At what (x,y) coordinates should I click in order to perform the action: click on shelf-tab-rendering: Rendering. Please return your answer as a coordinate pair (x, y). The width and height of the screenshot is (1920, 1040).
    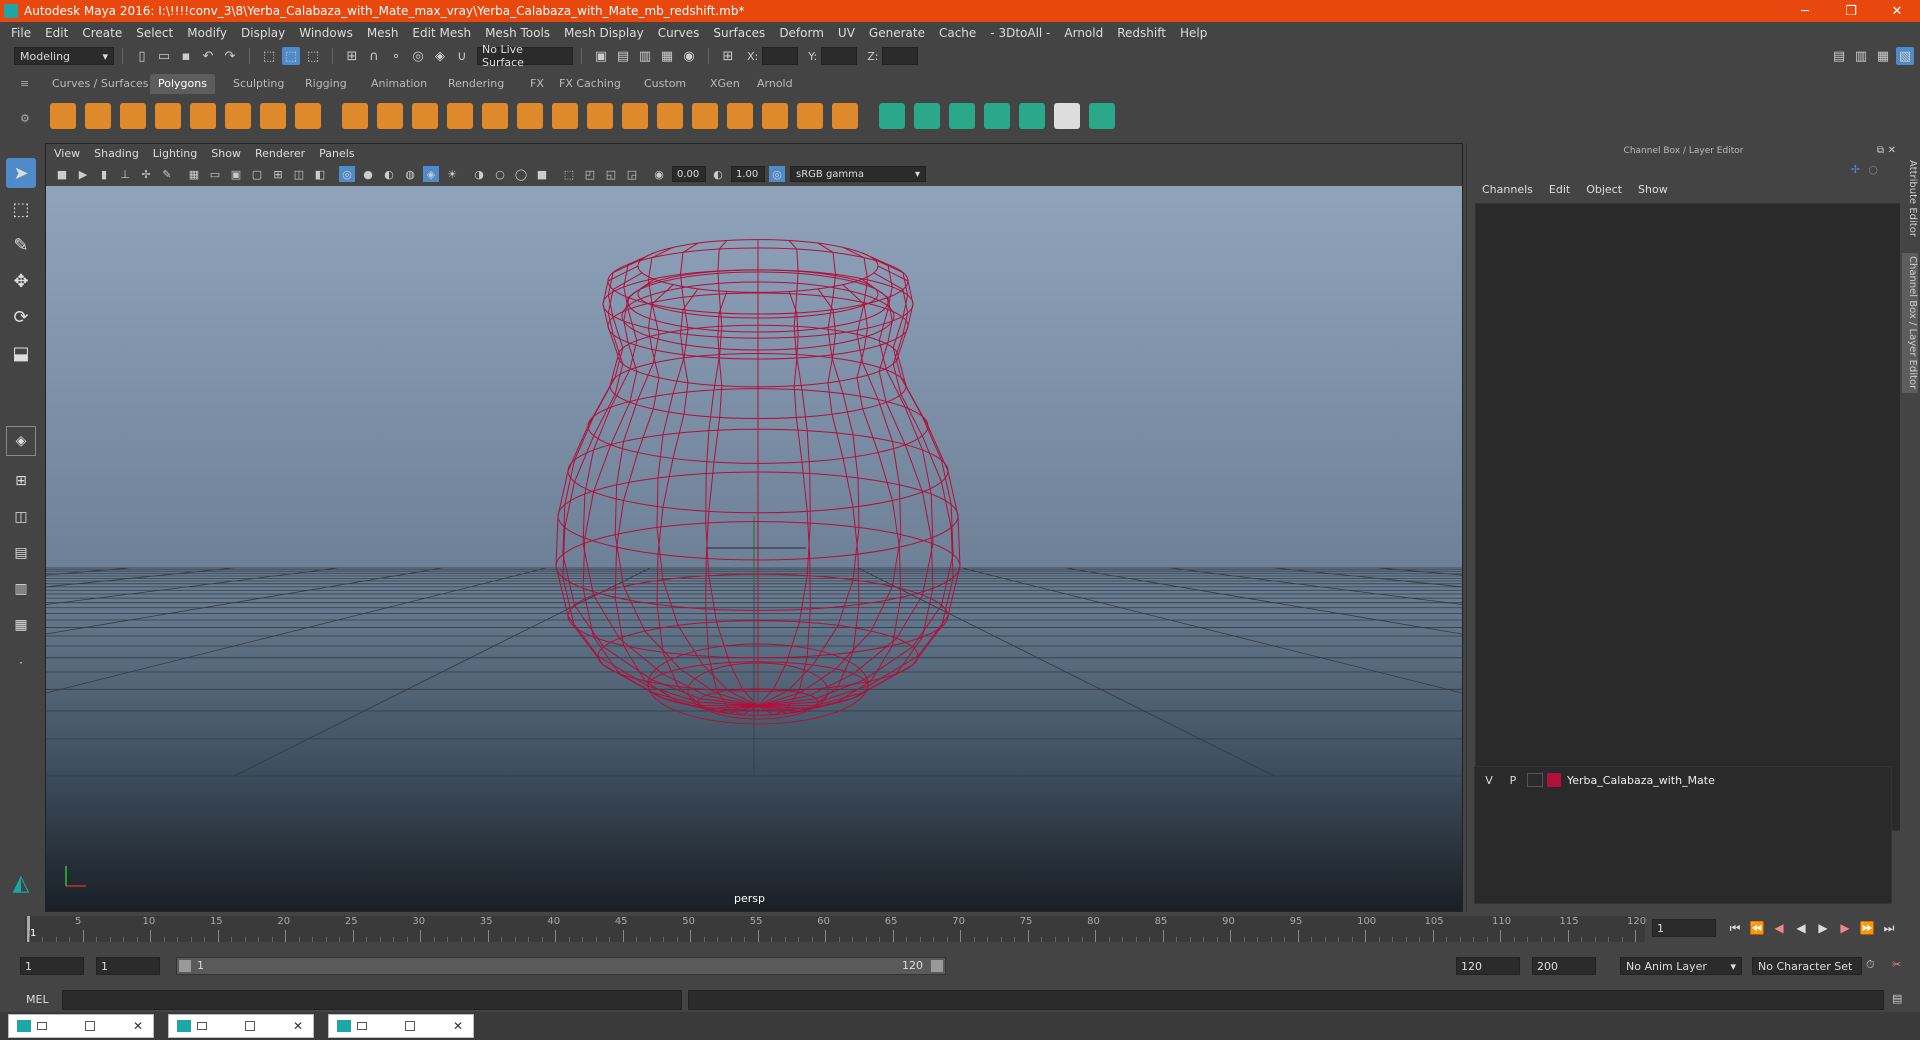
    Looking at the image, I should click on (476, 84).